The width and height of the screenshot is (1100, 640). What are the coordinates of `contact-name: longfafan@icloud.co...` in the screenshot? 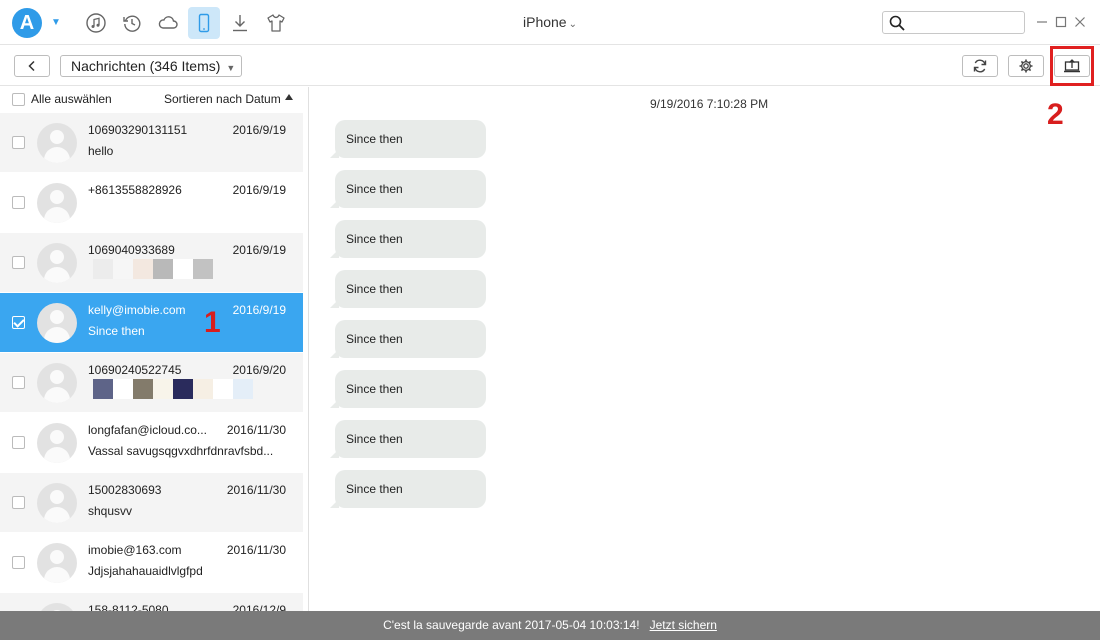 It's located at (147, 430).